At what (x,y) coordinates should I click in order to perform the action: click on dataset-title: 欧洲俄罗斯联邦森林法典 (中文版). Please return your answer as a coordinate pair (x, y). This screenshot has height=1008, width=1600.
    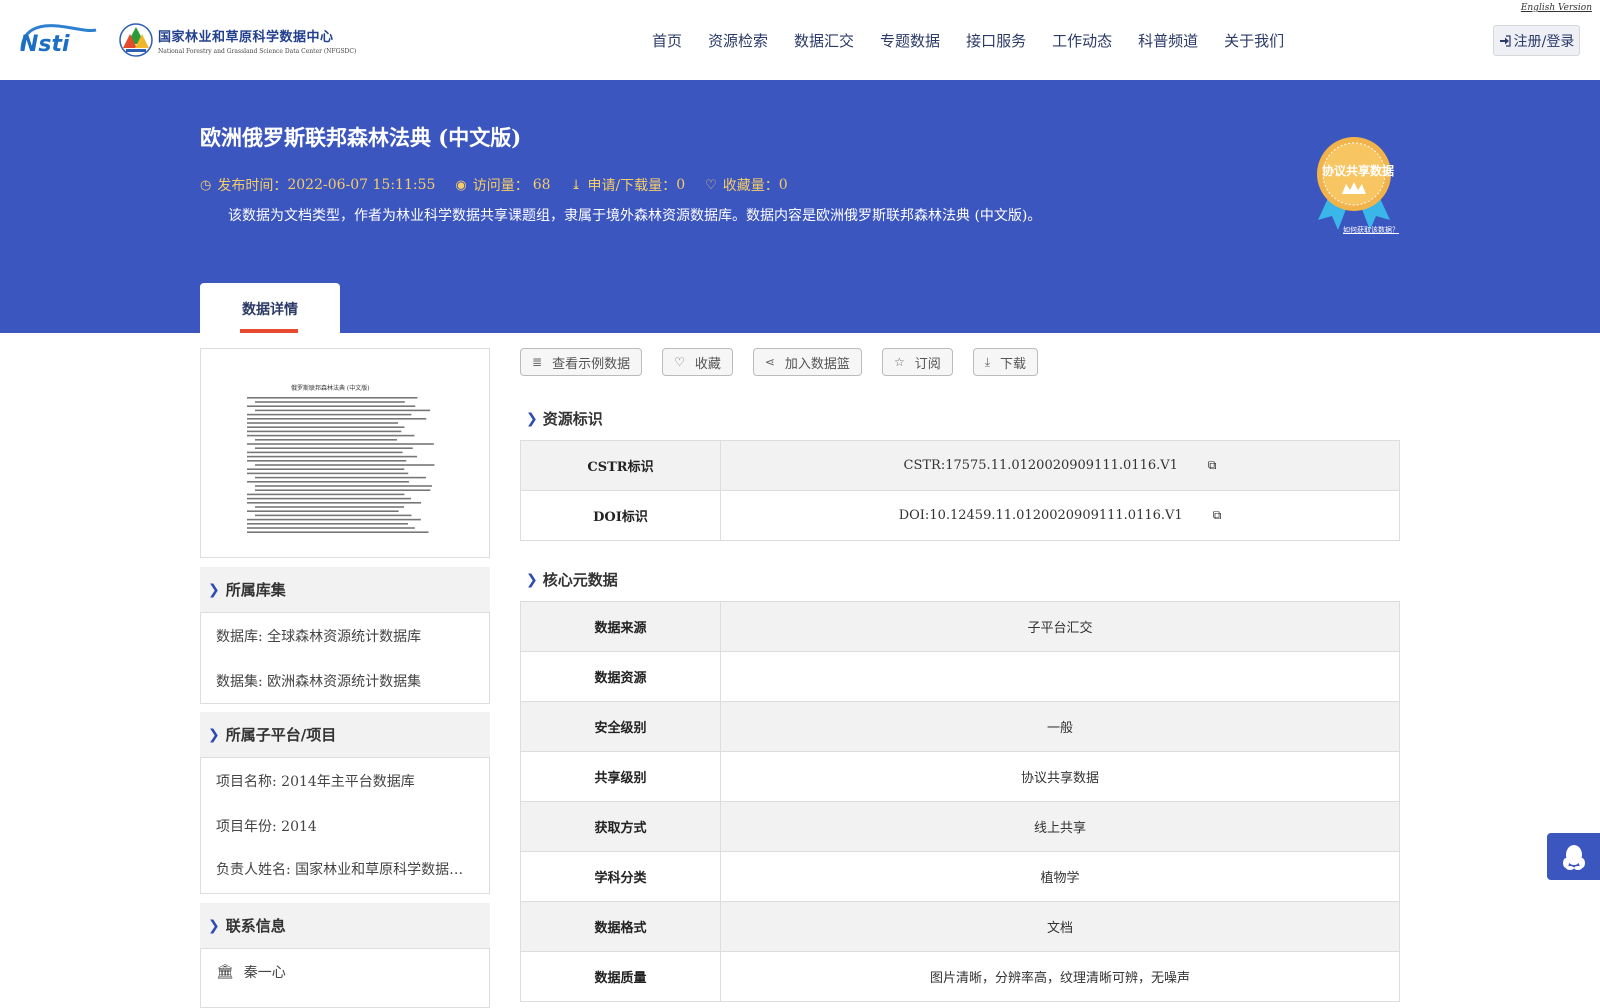
    Looking at the image, I should click on (361, 137).